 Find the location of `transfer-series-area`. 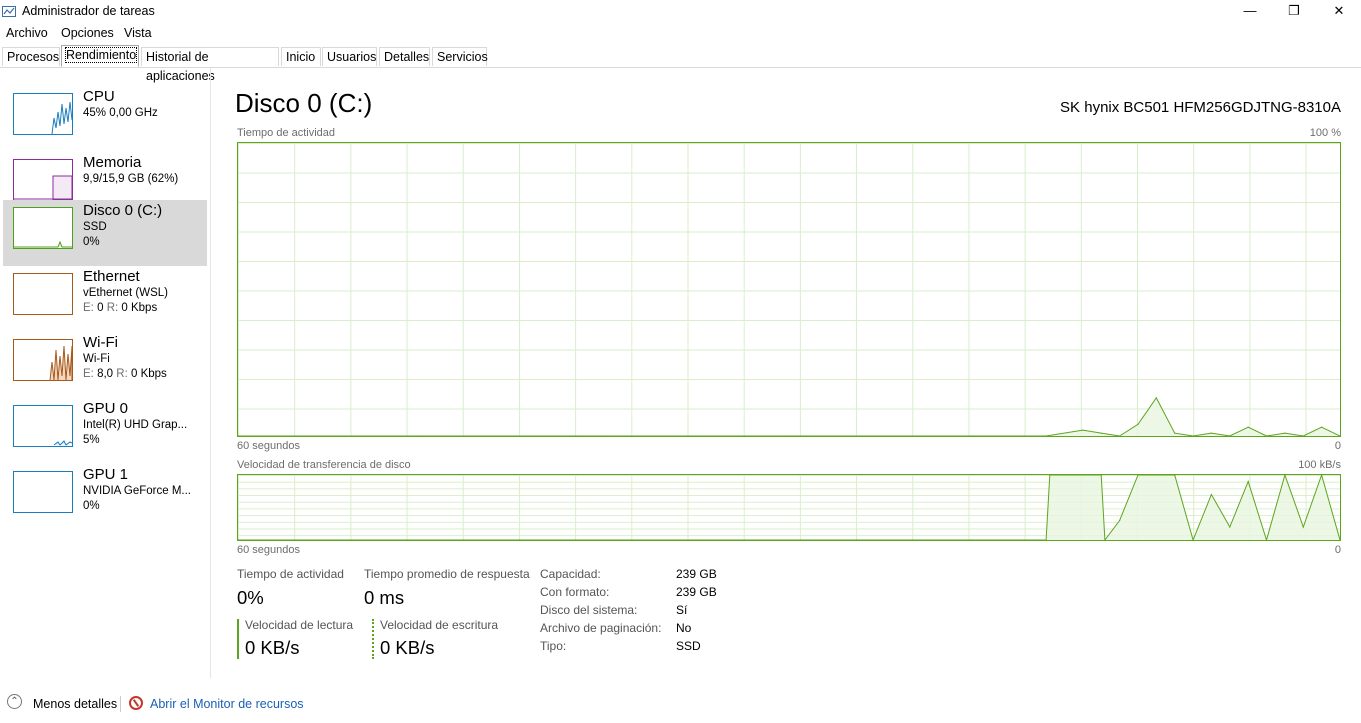

transfer-series-area is located at coordinates (789, 507).